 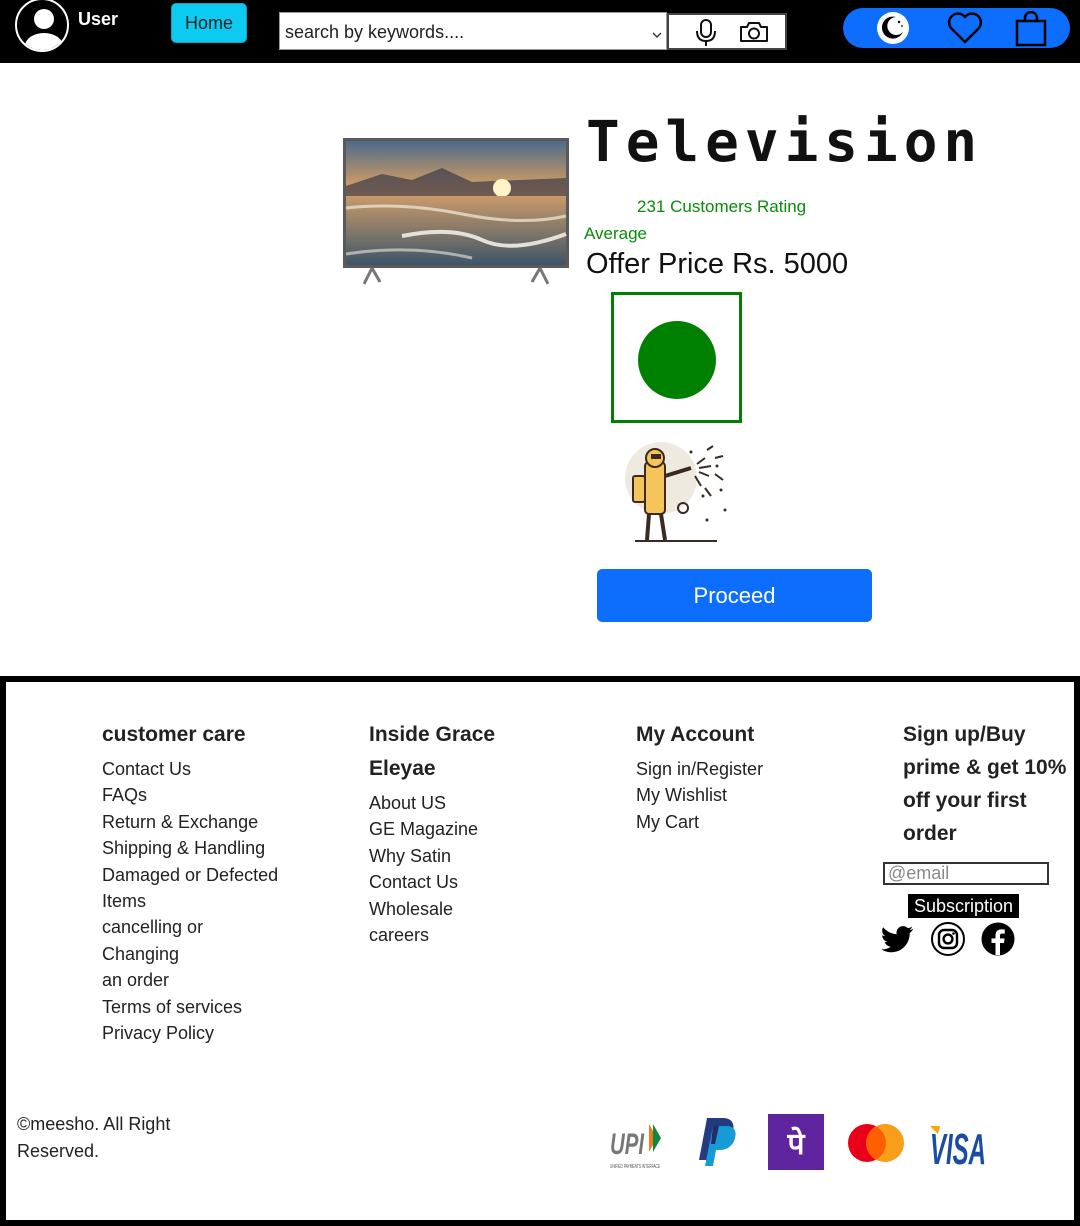 What do you see at coordinates (964, 734) in the screenshot?
I see `signup-line-1: Sign up/Buy` at bounding box center [964, 734].